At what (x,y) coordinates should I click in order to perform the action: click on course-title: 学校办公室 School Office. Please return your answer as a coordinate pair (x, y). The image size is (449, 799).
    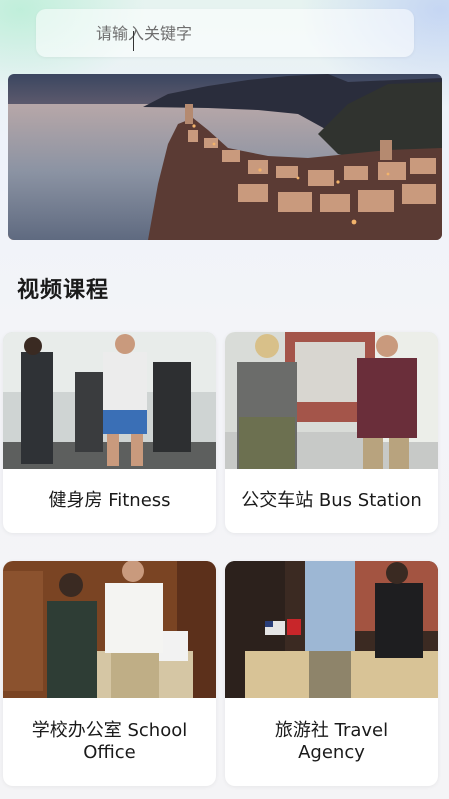
    Looking at the image, I should click on (109, 741).